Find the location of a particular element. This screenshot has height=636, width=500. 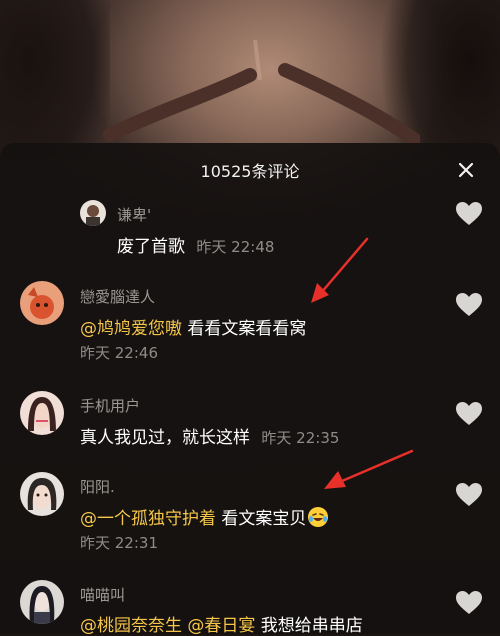

comment-text-part: 真人我见过，就长这样 is located at coordinates (165, 438).